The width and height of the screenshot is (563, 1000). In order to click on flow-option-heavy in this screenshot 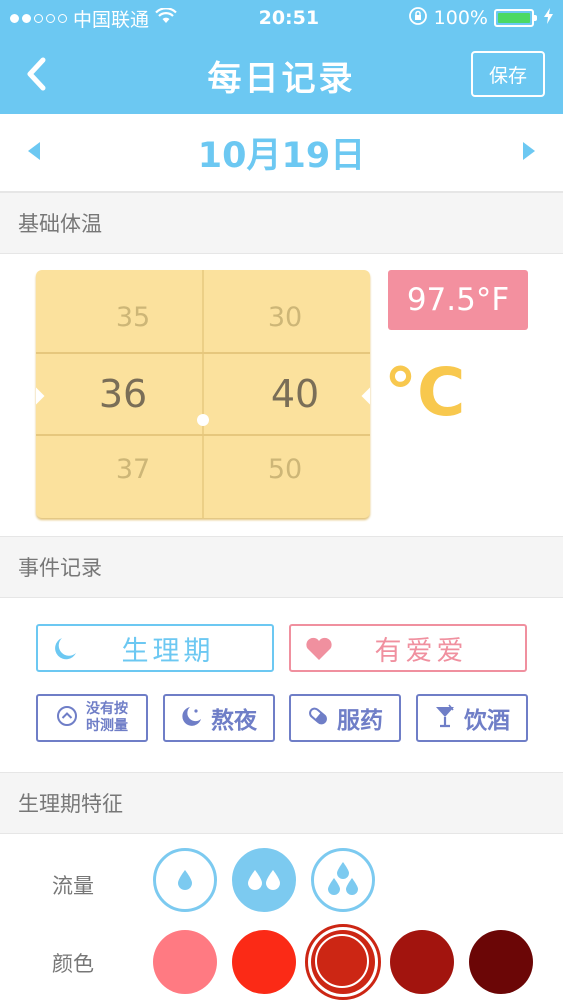, I will do `click(343, 880)`.